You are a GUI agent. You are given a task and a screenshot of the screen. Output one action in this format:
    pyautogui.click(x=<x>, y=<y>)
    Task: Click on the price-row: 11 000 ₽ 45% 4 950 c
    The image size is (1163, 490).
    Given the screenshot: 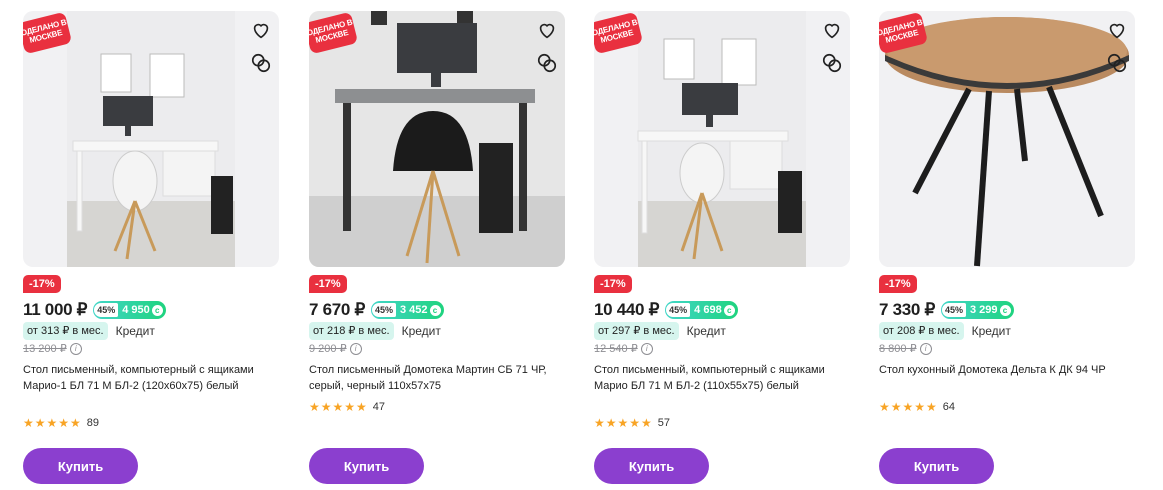 What is the action you would take?
    pyautogui.click(x=94, y=310)
    